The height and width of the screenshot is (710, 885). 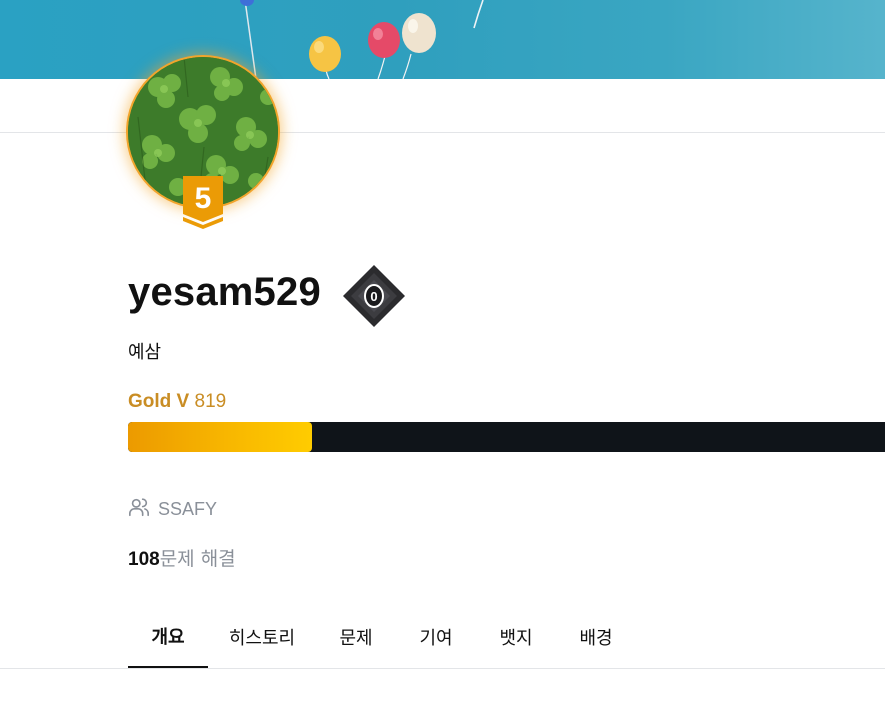 I want to click on rating-progress-bar, so click(x=506, y=437).